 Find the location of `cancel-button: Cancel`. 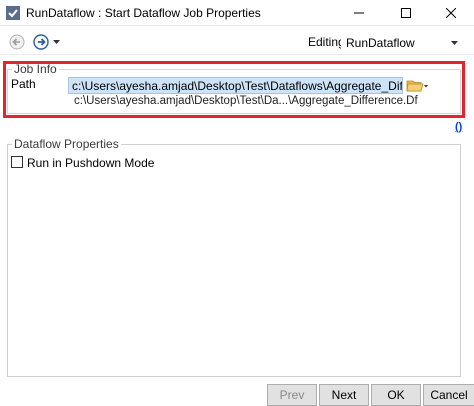

cancel-button: Cancel is located at coordinates (448, 395).